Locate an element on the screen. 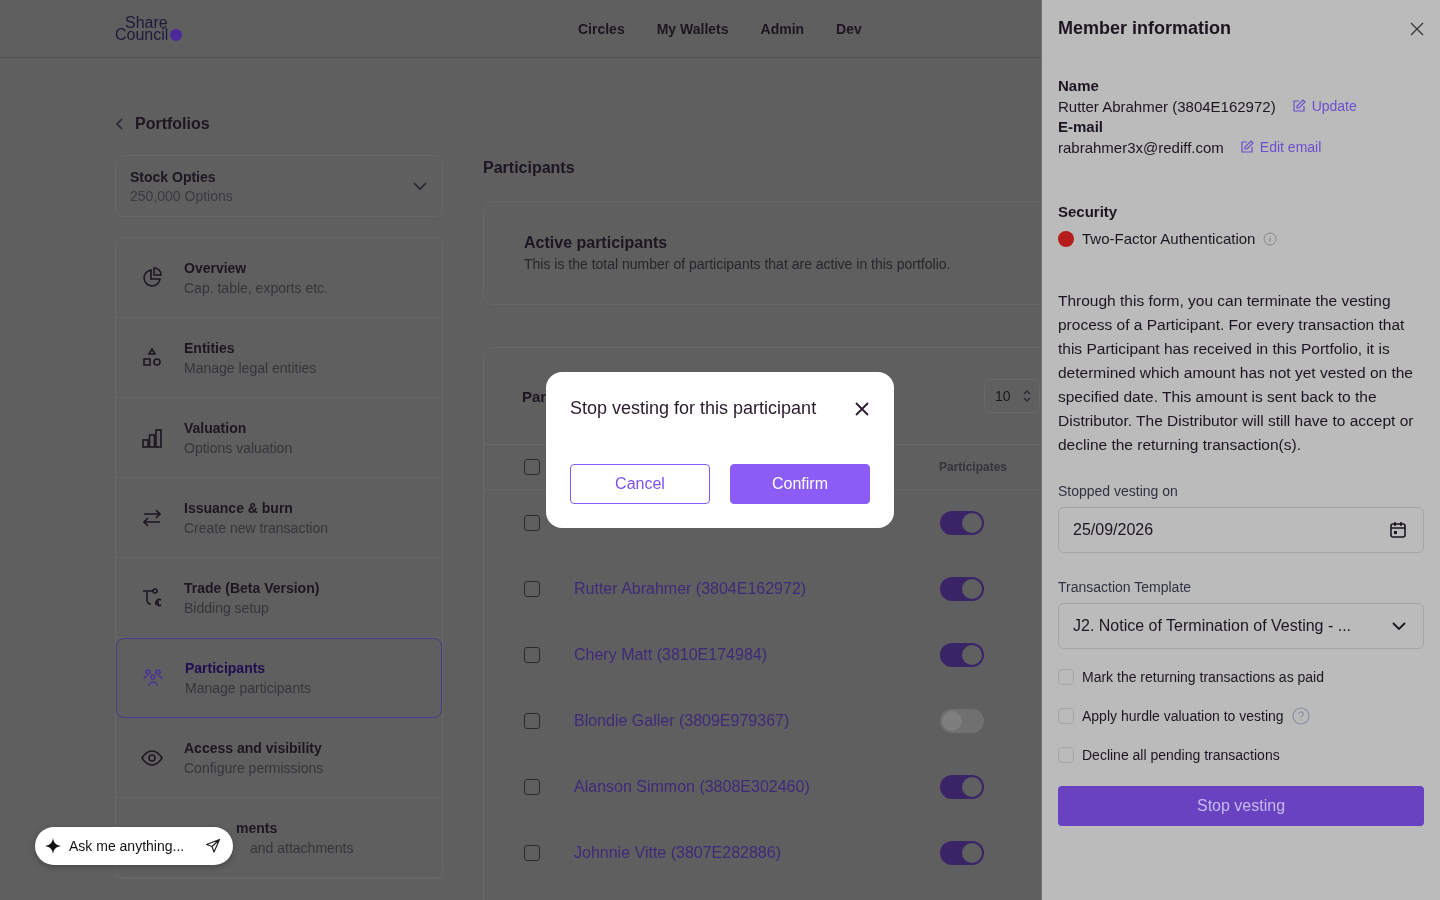  table-title: Par is located at coordinates (534, 396).